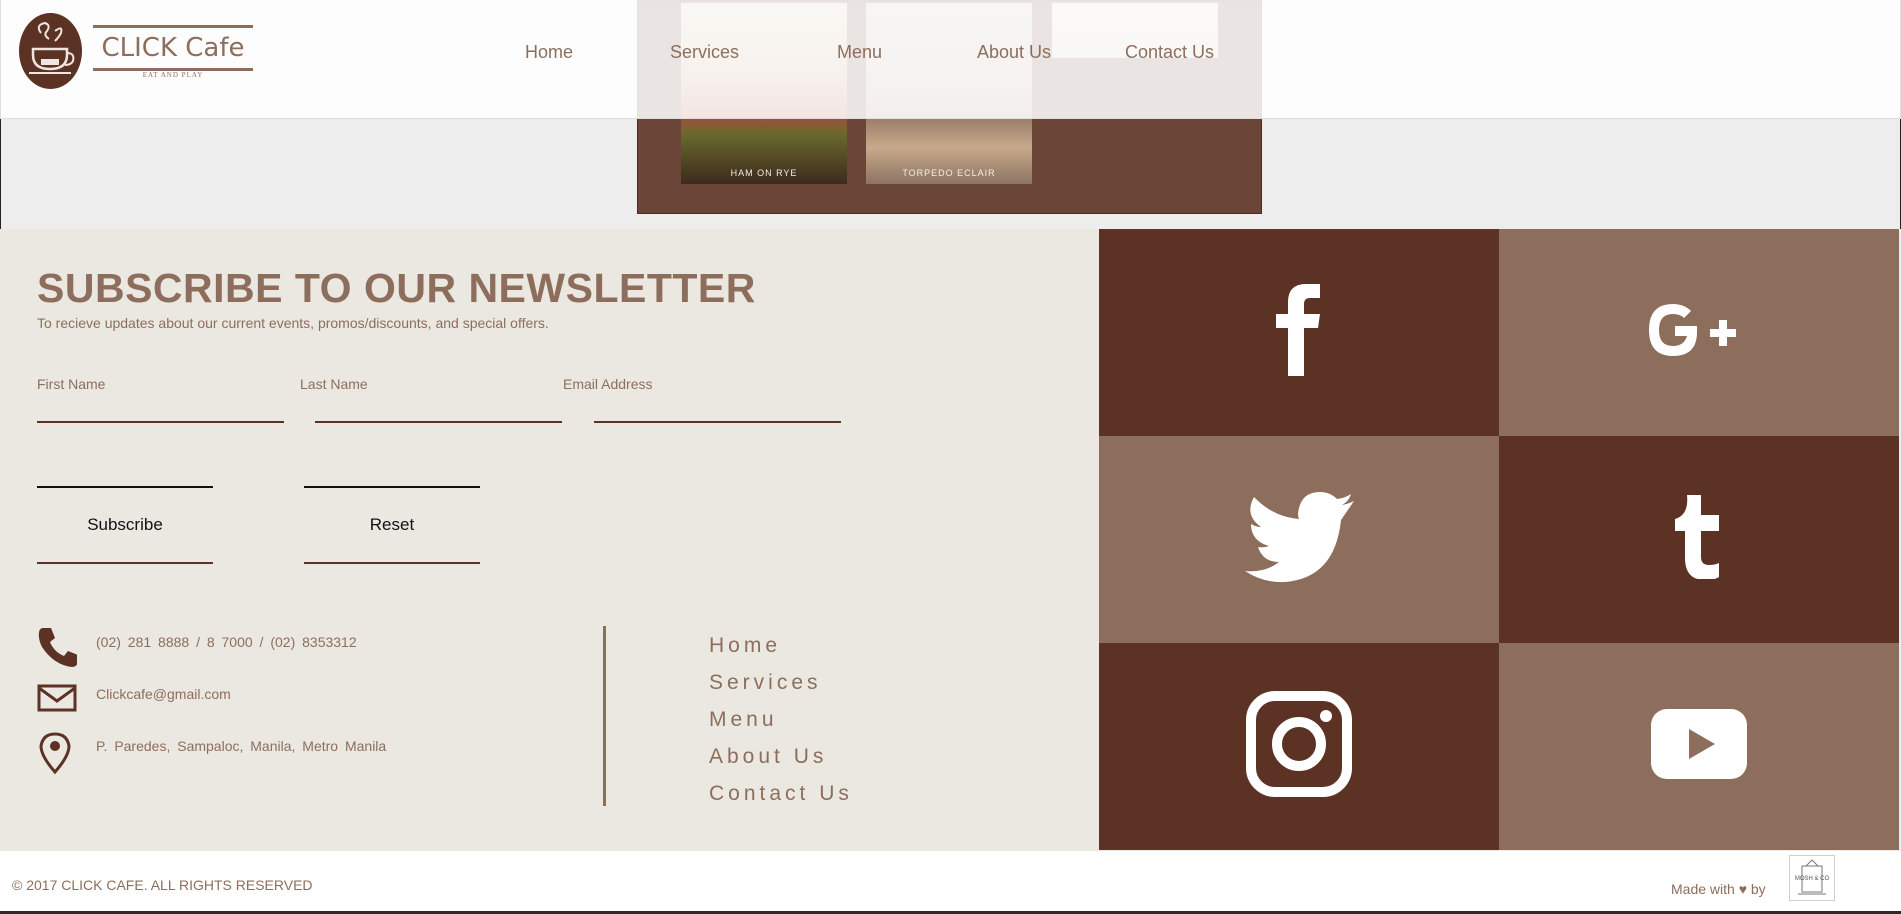 This screenshot has width=1901, height=914. What do you see at coordinates (57, 700) in the screenshot?
I see `mail-icon` at bounding box center [57, 700].